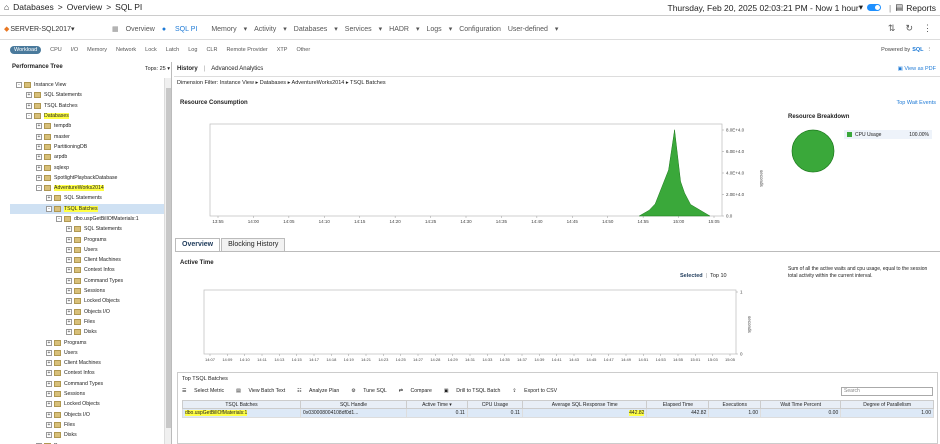 Image resolution: width=940 pixels, height=444 pixels. What do you see at coordinates (187, 69) in the screenshot?
I see `tab-history: History` at bounding box center [187, 69].